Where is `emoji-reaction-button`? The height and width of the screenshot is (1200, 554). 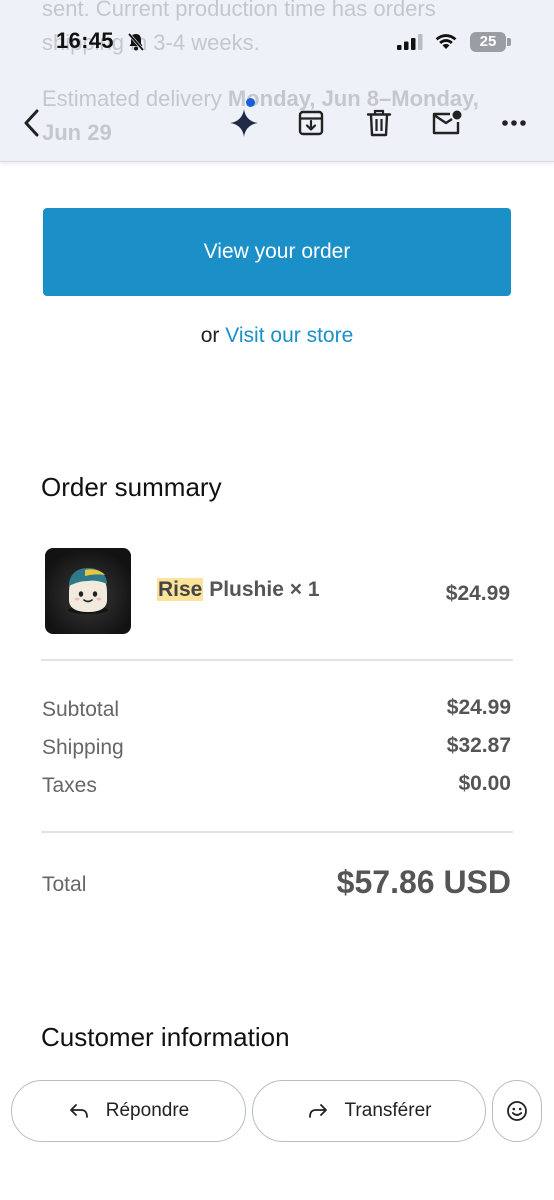 emoji-reaction-button is located at coordinates (517, 1111).